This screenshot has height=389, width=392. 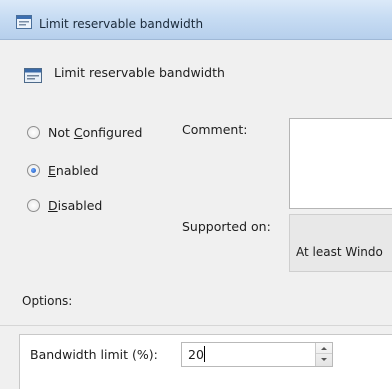 I want to click on radio-enabled: Enabled, so click(x=63, y=170).